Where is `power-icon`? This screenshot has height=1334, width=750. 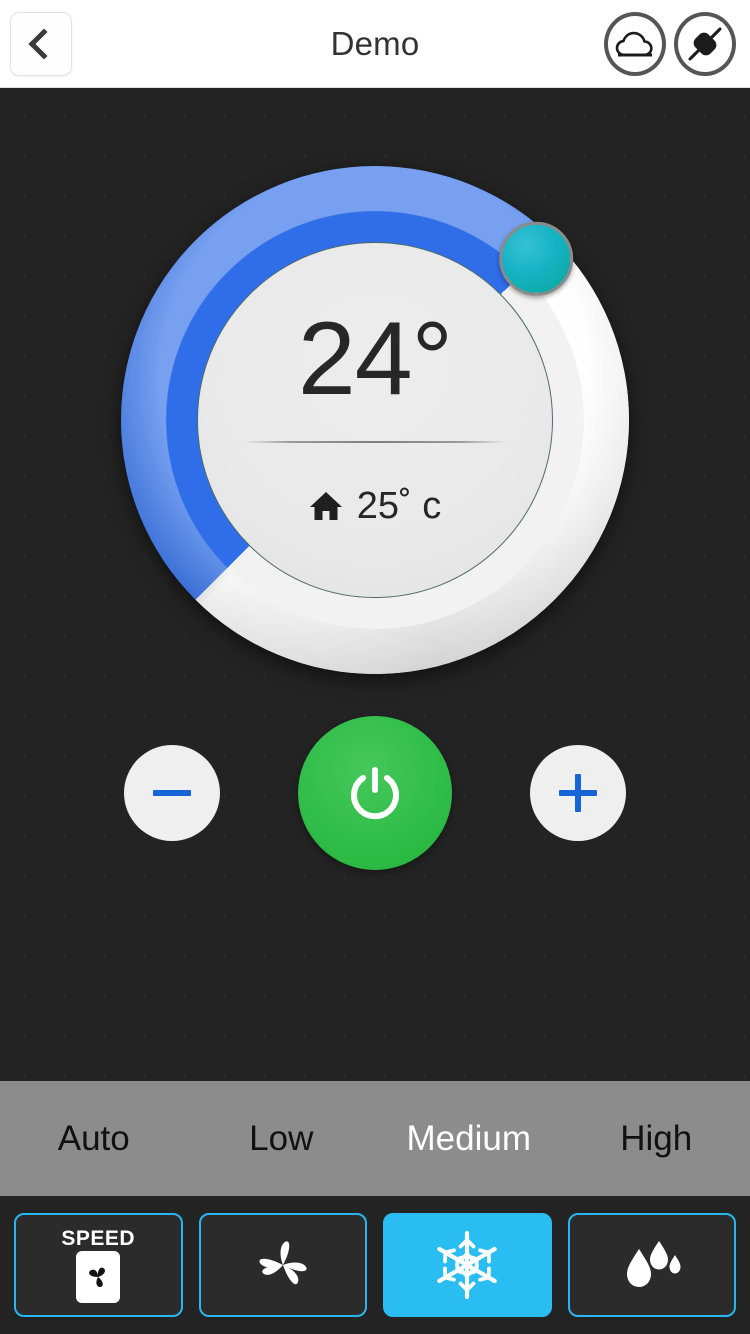
power-icon is located at coordinates (375, 793).